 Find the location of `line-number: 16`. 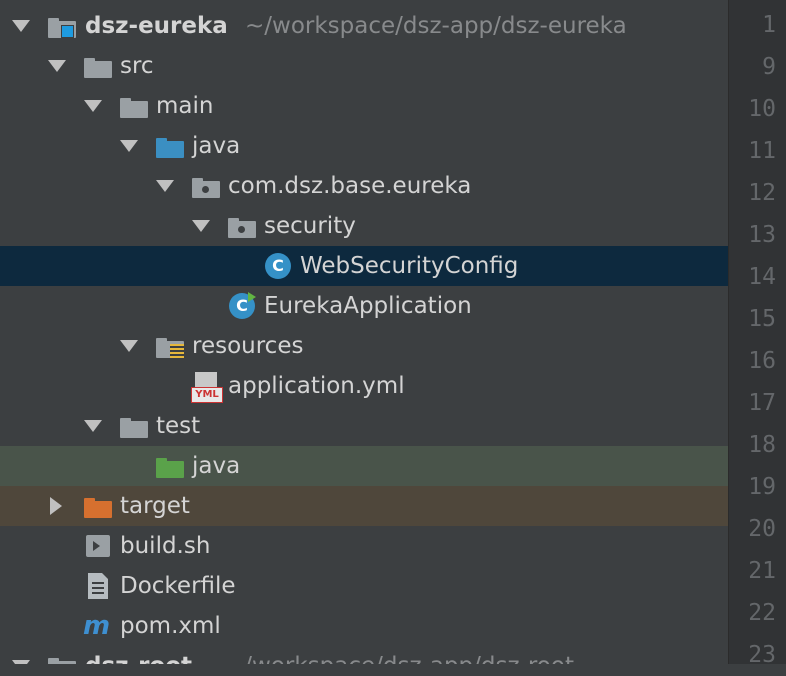

line-number: 16 is located at coordinates (762, 361).